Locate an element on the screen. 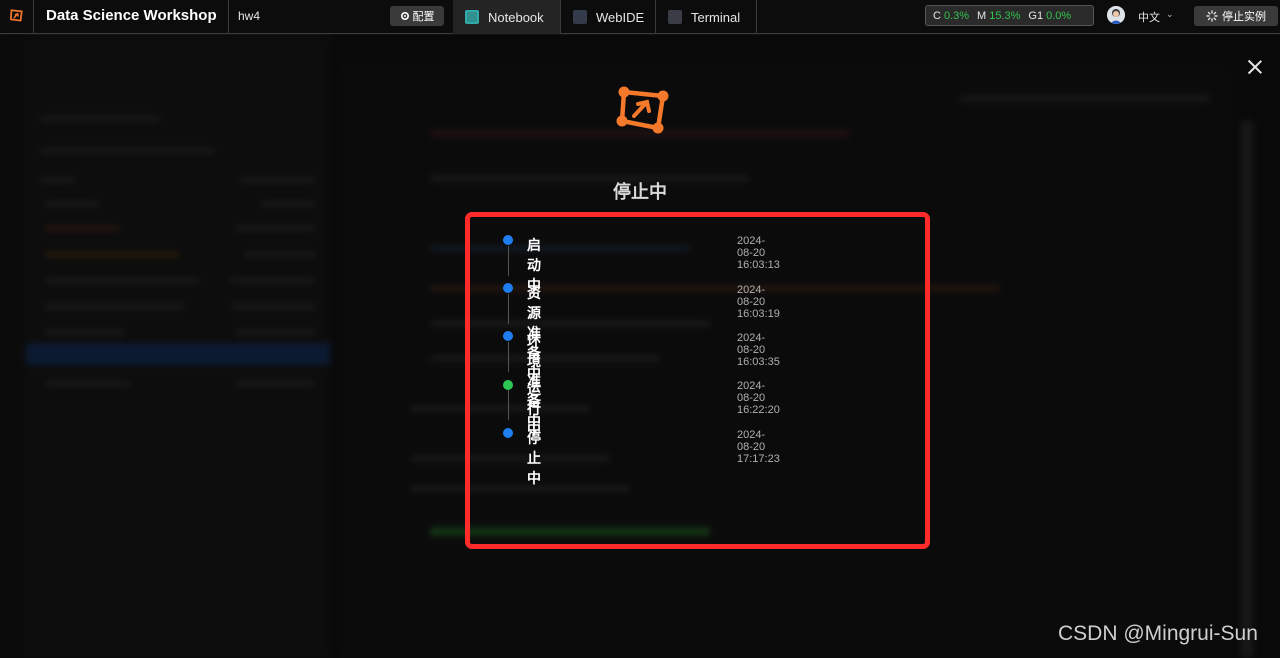 The width and height of the screenshot is (1280, 658). terminal-icon is located at coordinates (675, 17).